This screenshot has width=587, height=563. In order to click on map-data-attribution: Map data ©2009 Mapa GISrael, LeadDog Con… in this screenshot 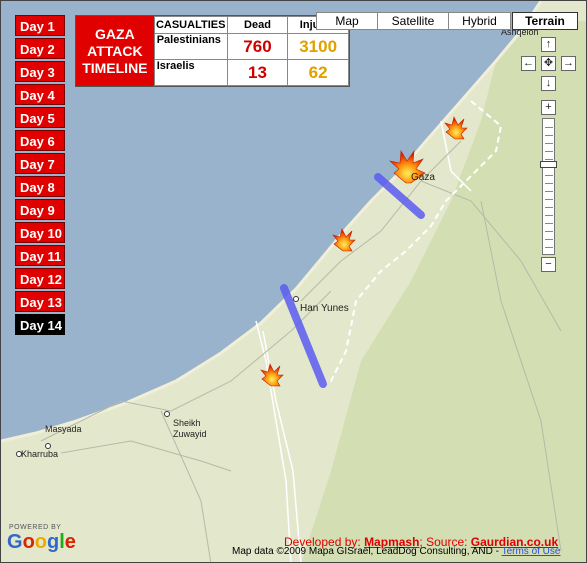, I will do `click(396, 551)`.